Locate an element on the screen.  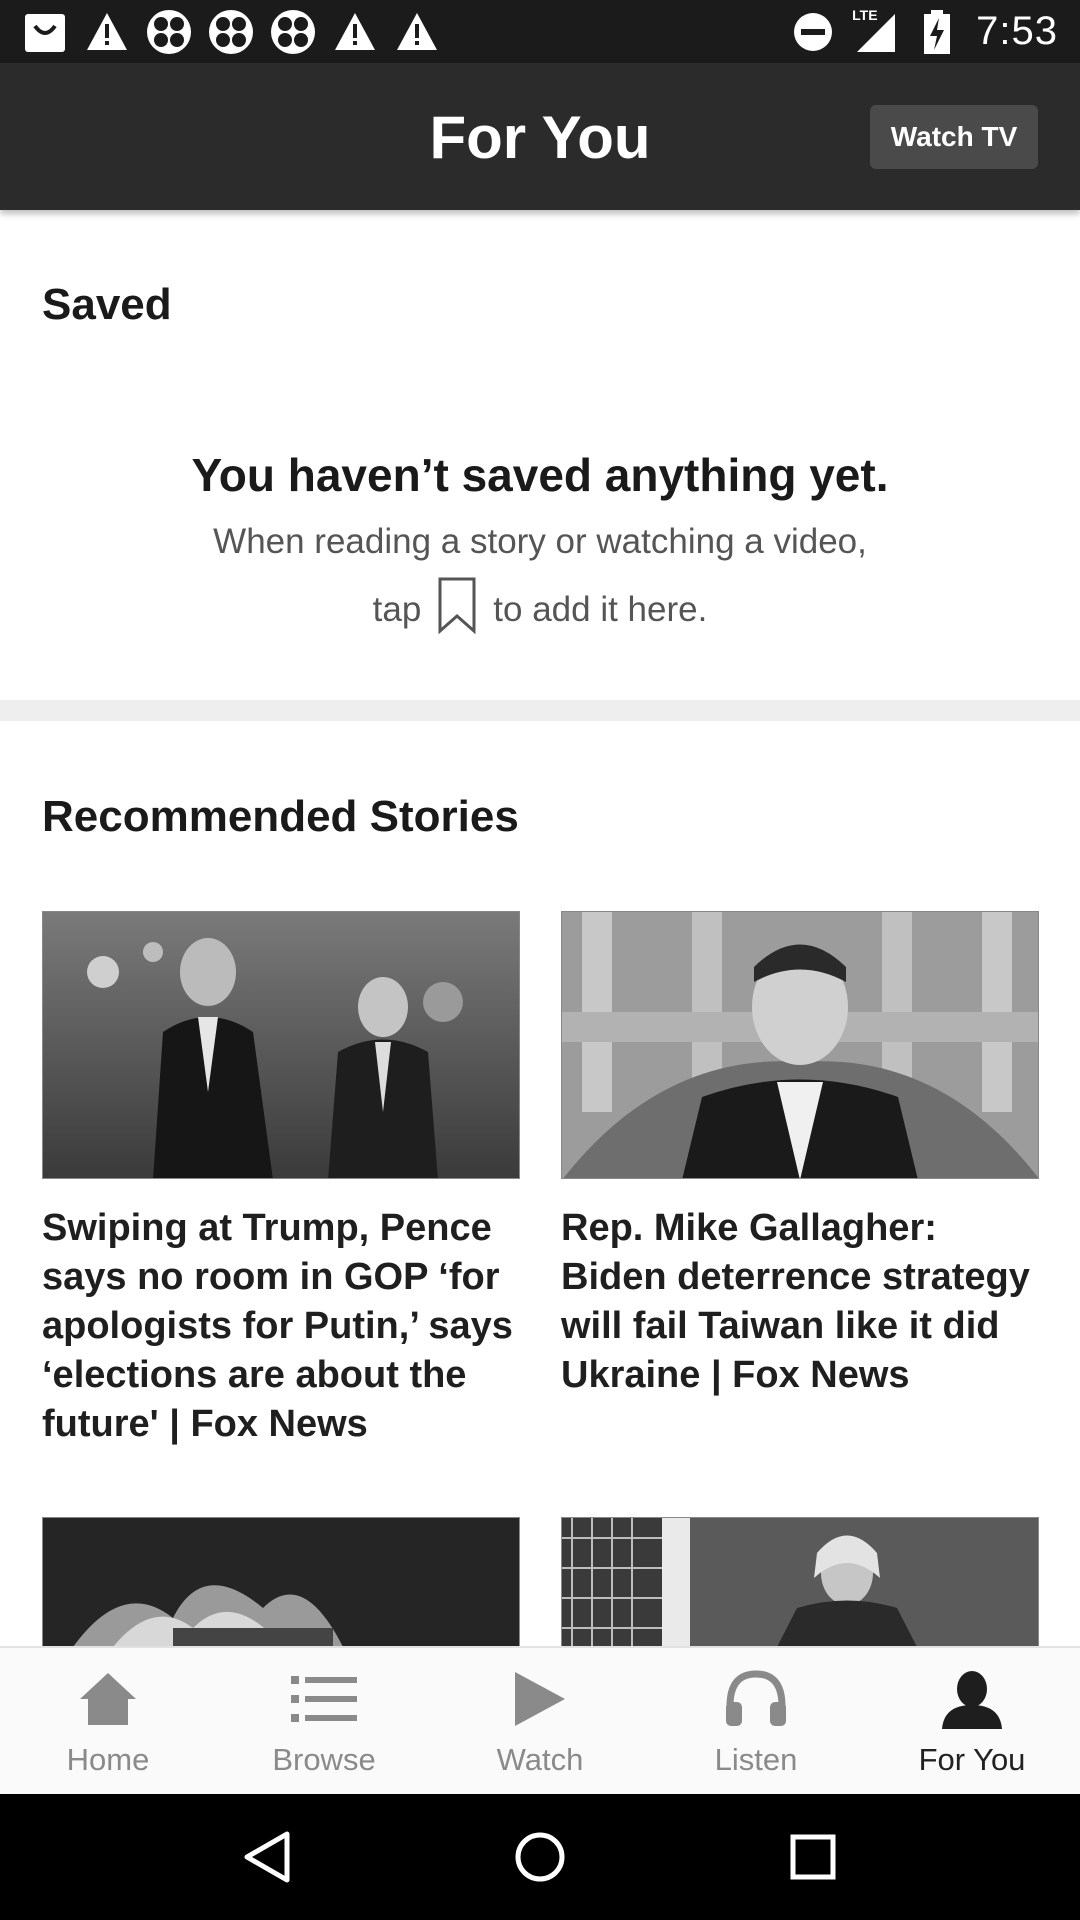
bookmark-icon is located at coordinates (457, 609).